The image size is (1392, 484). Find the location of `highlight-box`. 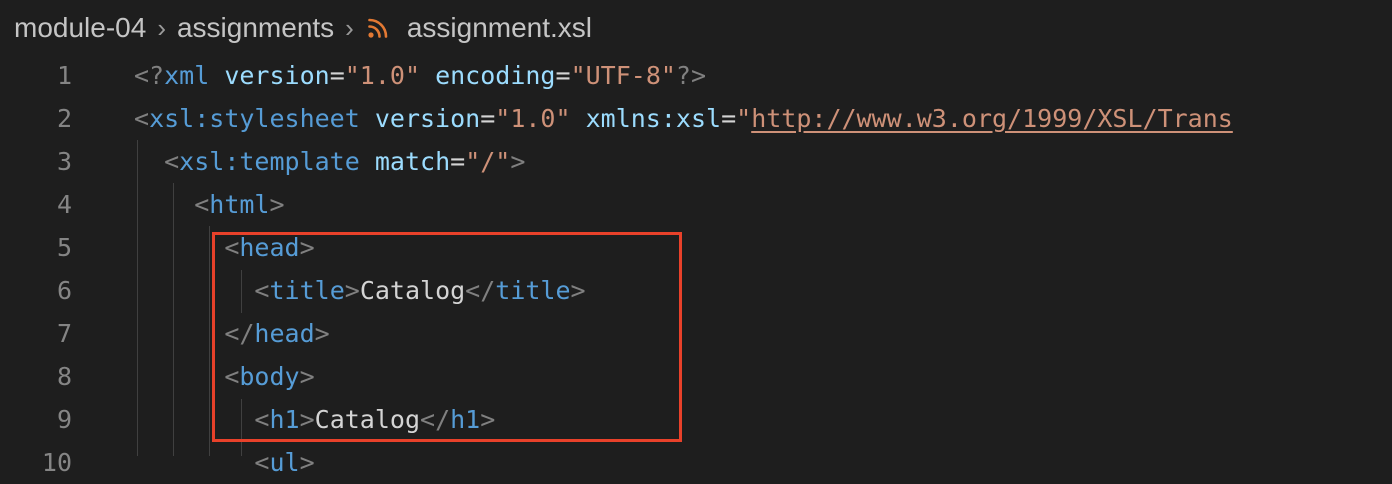

highlight-box is located at coordinates (447, 337).